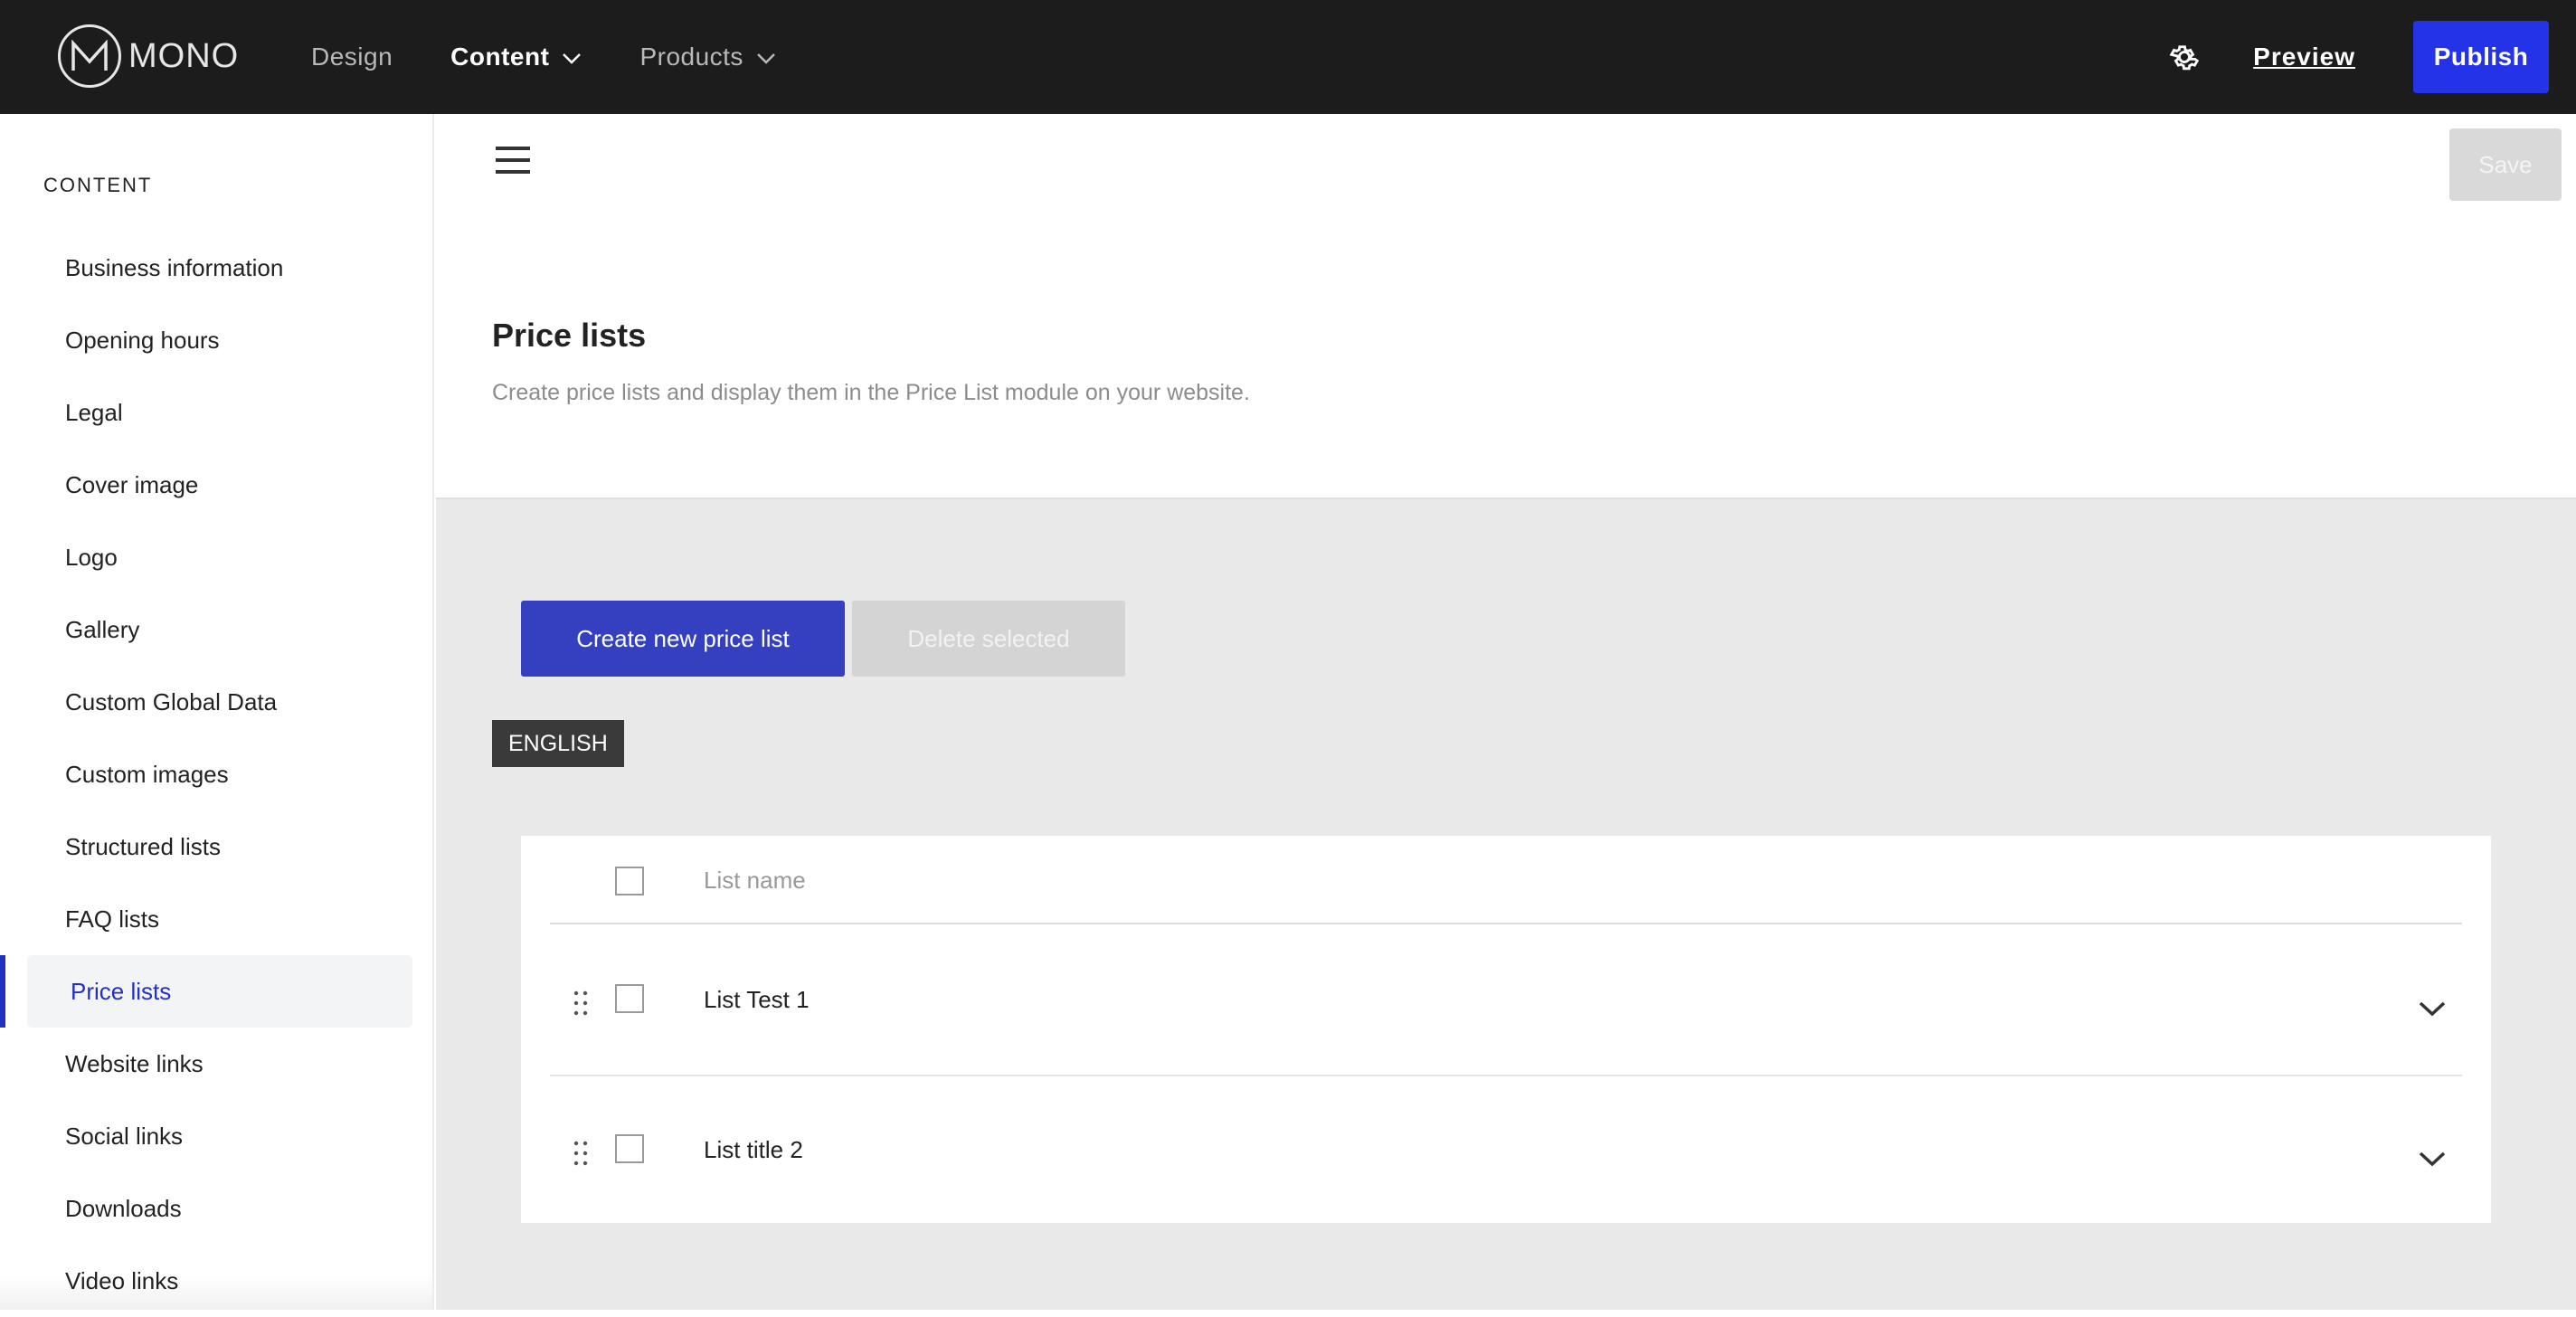 The width and height of the screenshot is (2576, 1317). What do you see at coordinates (92, 557) in the screenshot?
I see `sidebar-item-label: Logo` at bounding box center [92, 557].